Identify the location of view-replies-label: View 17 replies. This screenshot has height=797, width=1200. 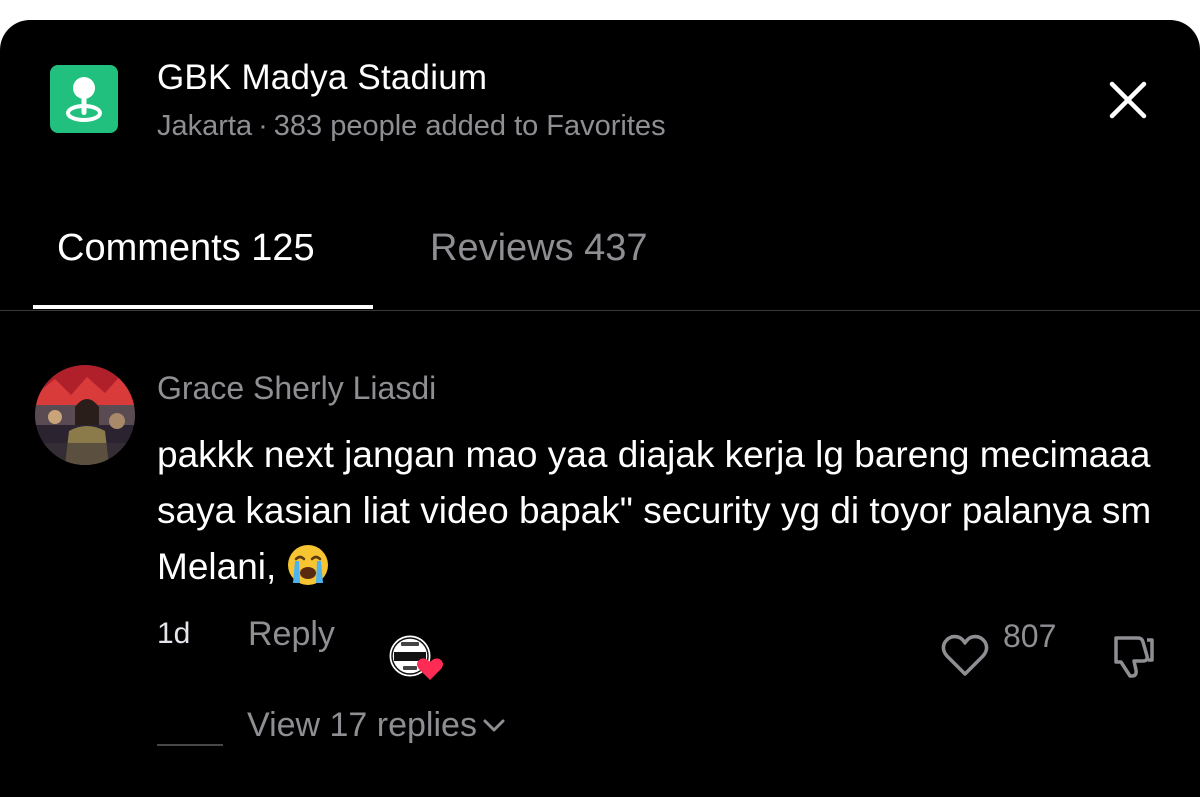
(362, 725).